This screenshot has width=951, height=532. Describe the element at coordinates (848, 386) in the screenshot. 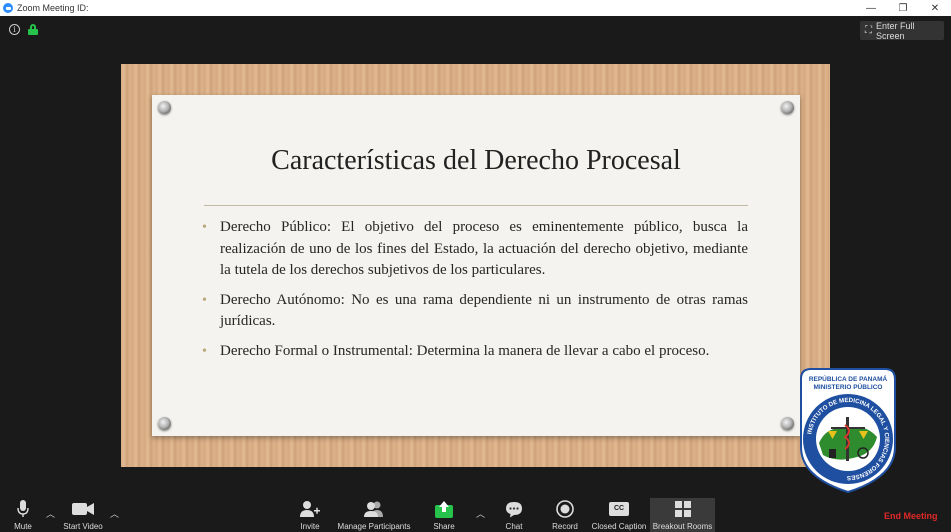

I see `logo-ministry: MINISTERIO PÚBLICO` at that location.